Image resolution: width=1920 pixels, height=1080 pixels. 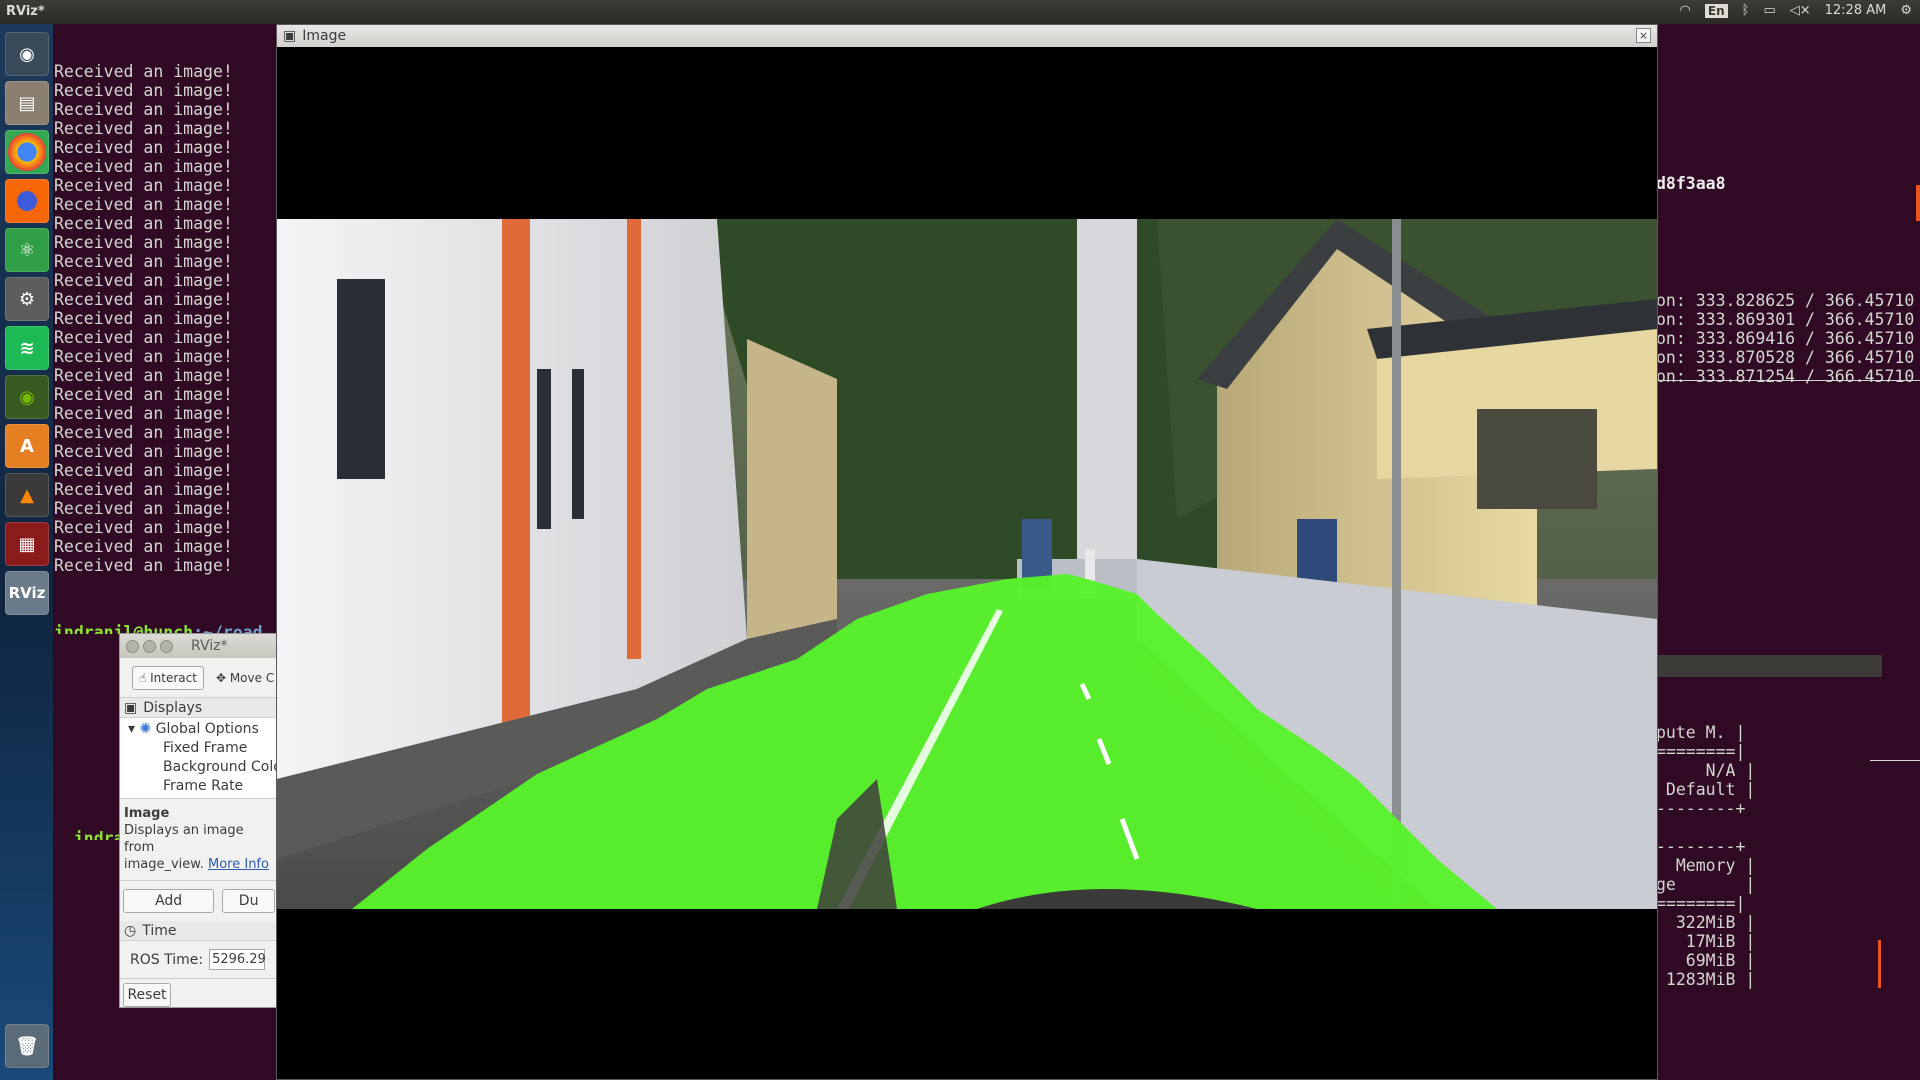 I want to click on globe-icon: ✺, so click(x=147, y=729).